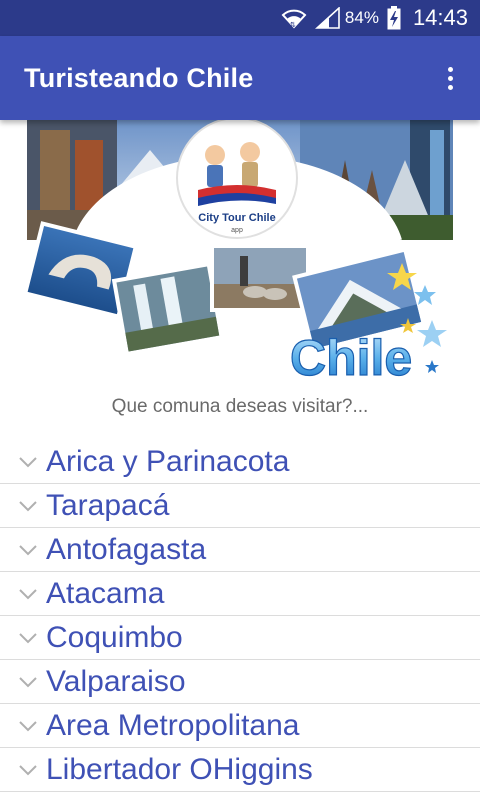 Image resolution: width=480 pixels, height=800 pixels. What do you see at coordinates (294, 18) in the screenshot?
I see `wifi-icon: ⇅` at bounding box center [294, 18].